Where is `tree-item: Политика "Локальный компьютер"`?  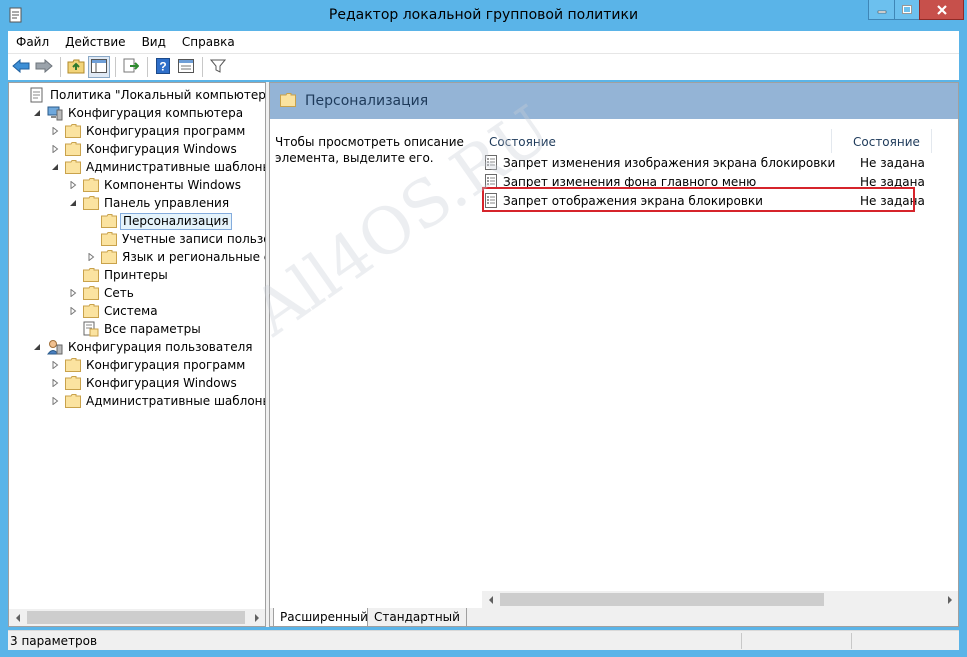
tree-item: Политика "Локальный компьютер" is located at coordinates (139, 95).